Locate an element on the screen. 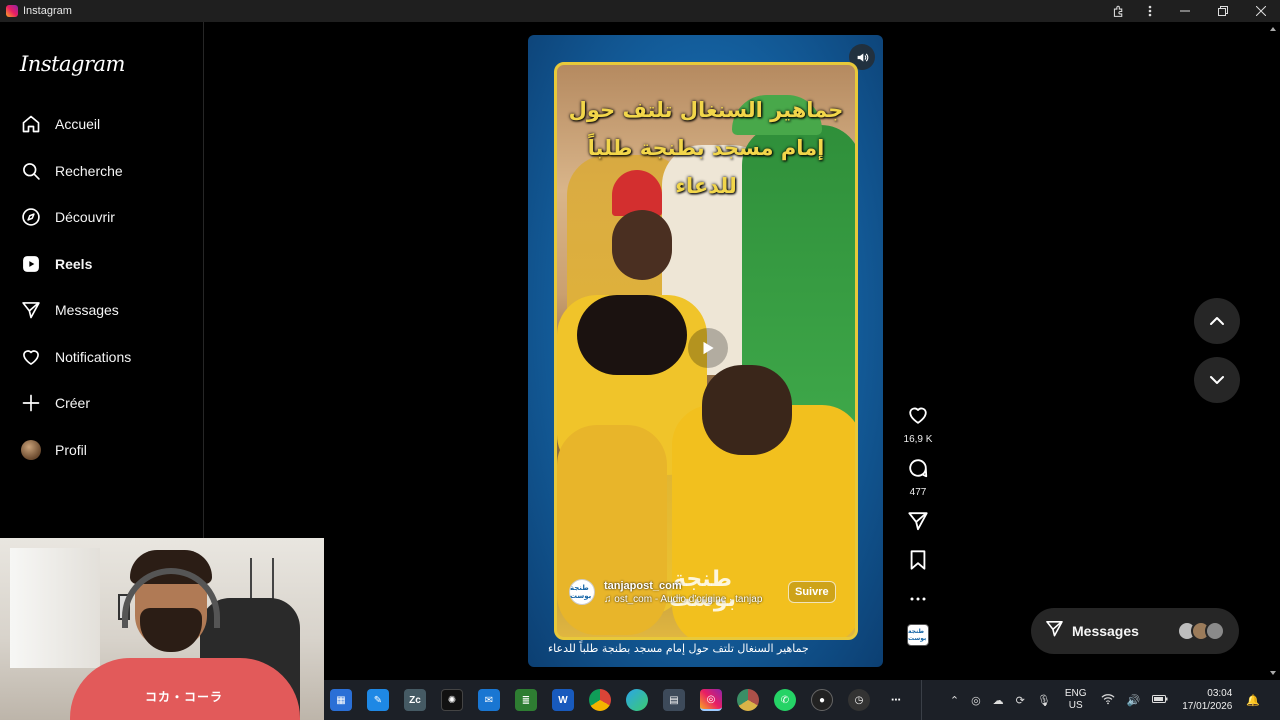 The width and height of the screenshot is (1280, 720). window-title: Instagram is located at coordinates (47, 11).